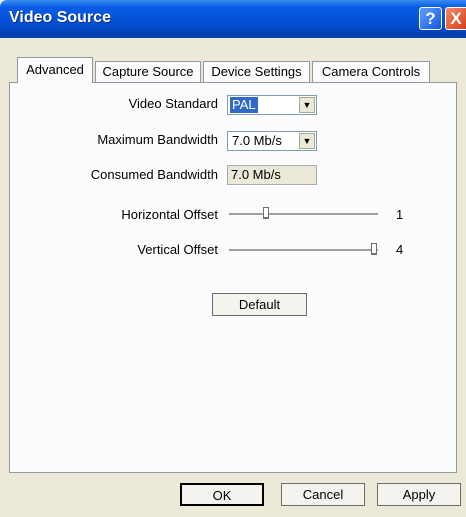  What do you see at coordinates (55, 70) in the screenshot?
I see `tab-advanced: Advanced` at bounding box center [55, 70].